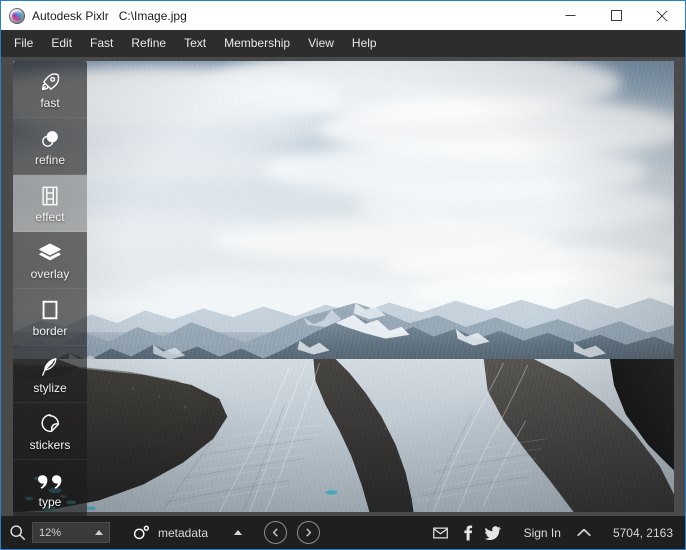 The height and width of the screenshot is (550, 686). What do you see at coordinates (50, 138) in the screenshot?
I see `contrast-icon` at bounding box center [50, 138].